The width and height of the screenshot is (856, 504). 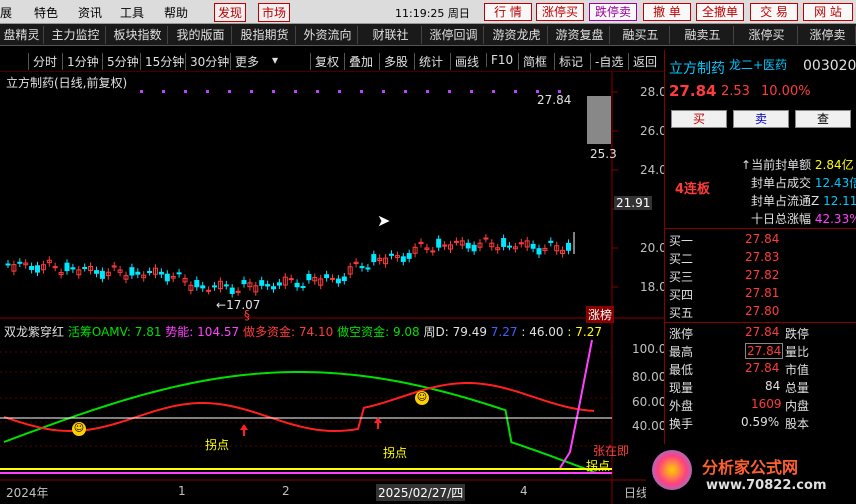 I want to click on chevron-down-icon: ▾, so click(x=275, y=60).